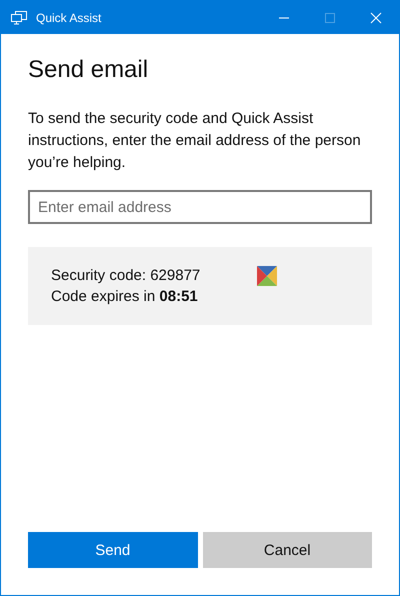  What do you see at coordinates (125, 297) in the screenshot?
I see `expiry-text: Code expires in 08:51` at bounding box center [125, 297].